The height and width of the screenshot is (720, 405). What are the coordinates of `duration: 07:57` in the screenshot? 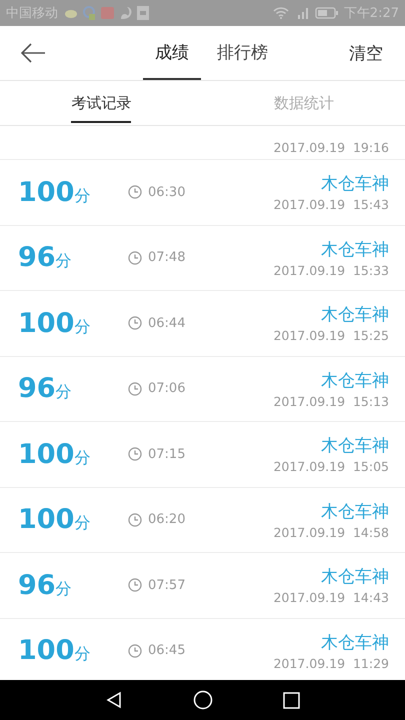 It's located at (167, 585).